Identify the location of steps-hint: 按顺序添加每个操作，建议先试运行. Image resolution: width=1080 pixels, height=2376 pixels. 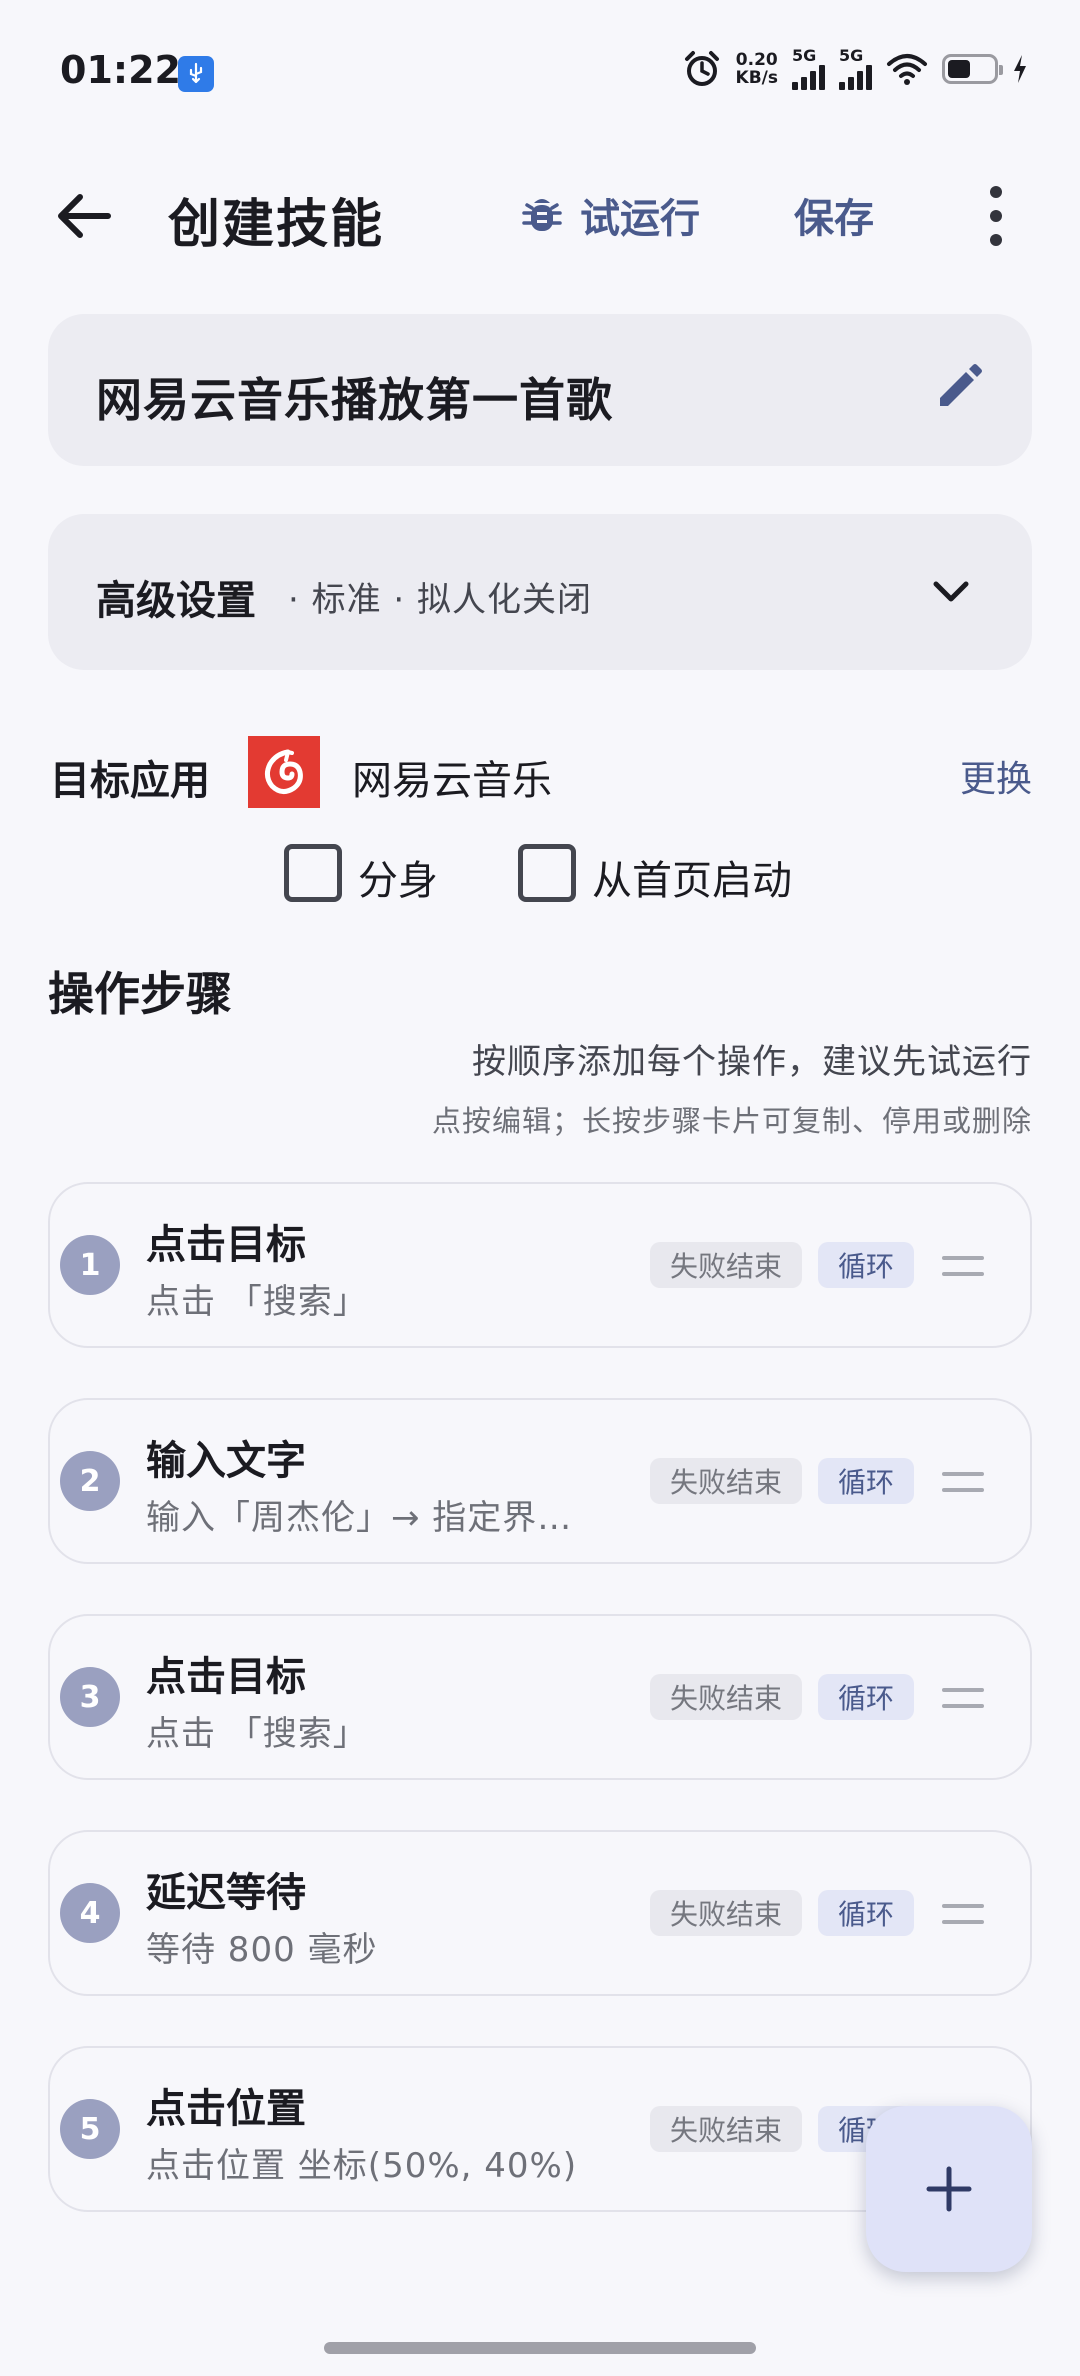
(752, 1062).